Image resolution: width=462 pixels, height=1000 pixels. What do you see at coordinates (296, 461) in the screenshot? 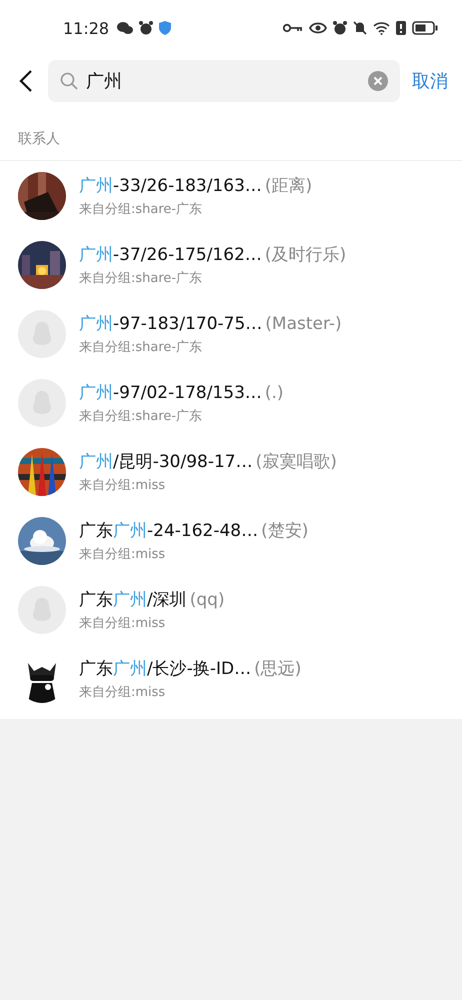
I see `contact-remark: (寂寞唱歌)` at bounding box center [296, 461].